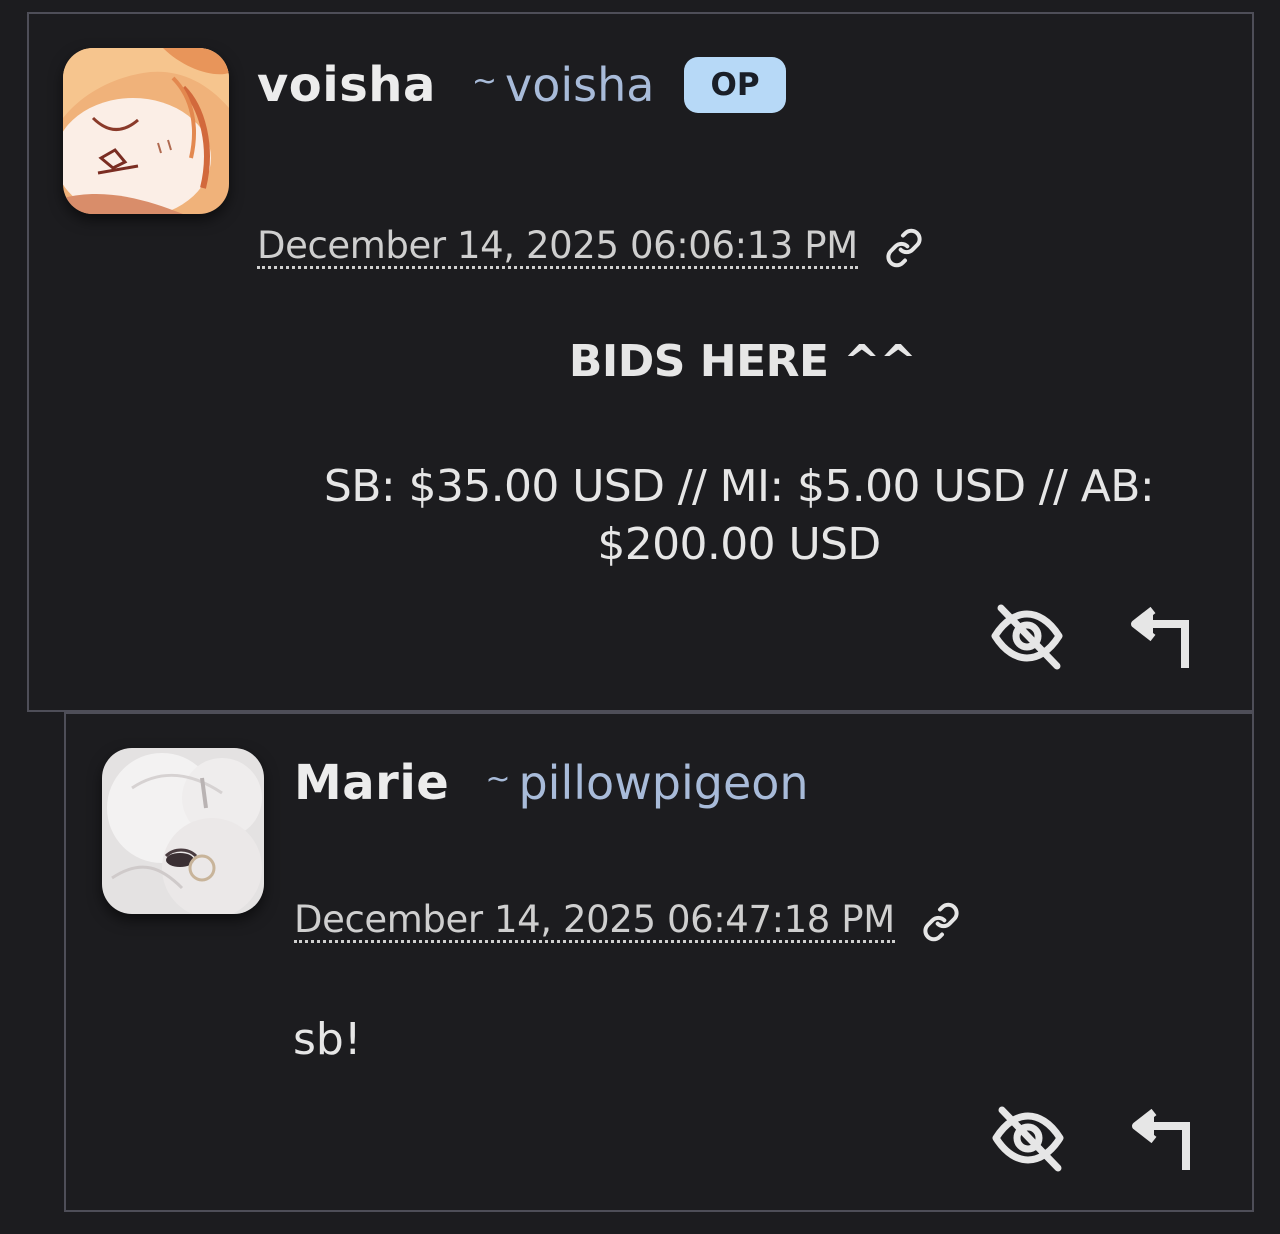 The width and height of the screenshot is (1280, 1234). Describe the element at coordinates (594, 921) in the screenshot. I see `timestamp: December 14, 2025 06:47:18 PM` at that location.